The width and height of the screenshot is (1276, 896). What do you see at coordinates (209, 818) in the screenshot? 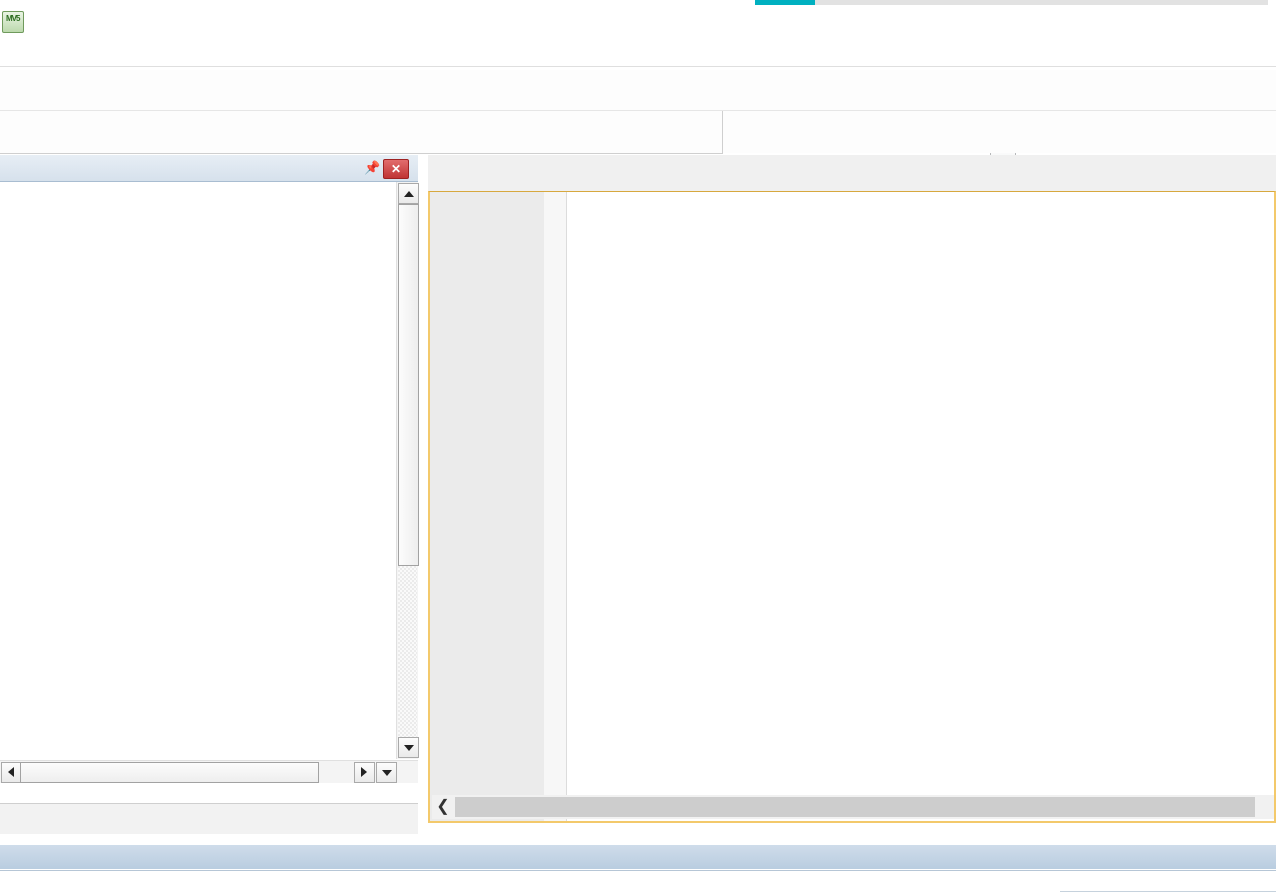
I see `project-panel-tabs` at bounding box center [209, 818].